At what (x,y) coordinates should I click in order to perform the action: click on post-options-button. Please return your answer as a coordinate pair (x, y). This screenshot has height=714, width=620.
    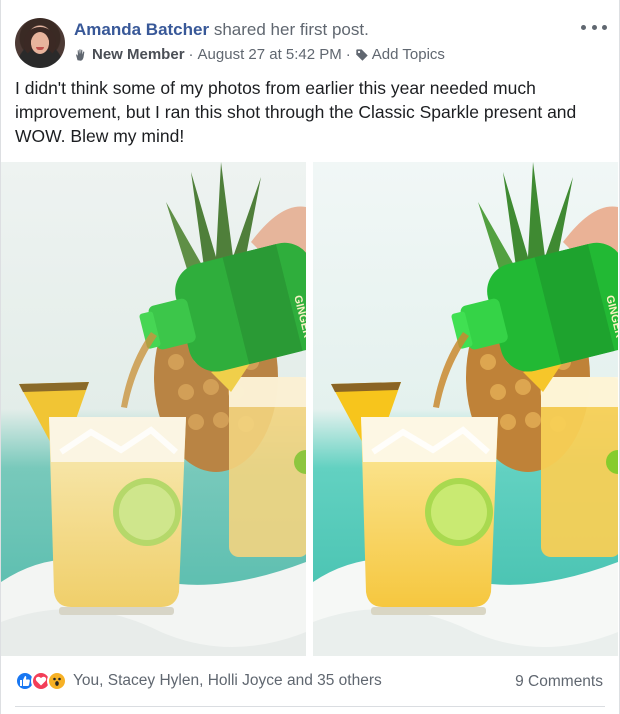
    Looking at the image, I should click on (594, 27).